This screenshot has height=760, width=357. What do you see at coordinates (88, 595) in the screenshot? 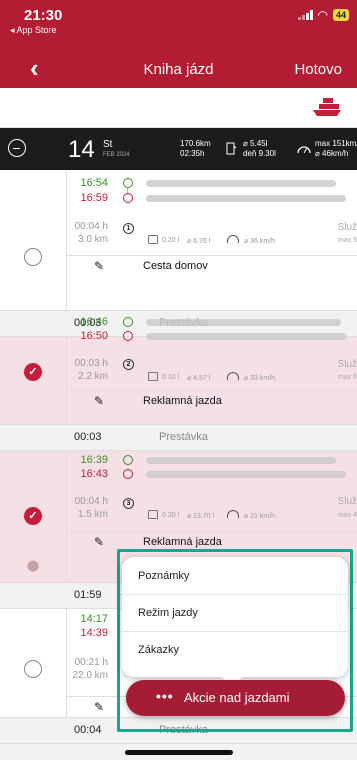
I see `break-time: 01:59` at bounding box center [88, 595].